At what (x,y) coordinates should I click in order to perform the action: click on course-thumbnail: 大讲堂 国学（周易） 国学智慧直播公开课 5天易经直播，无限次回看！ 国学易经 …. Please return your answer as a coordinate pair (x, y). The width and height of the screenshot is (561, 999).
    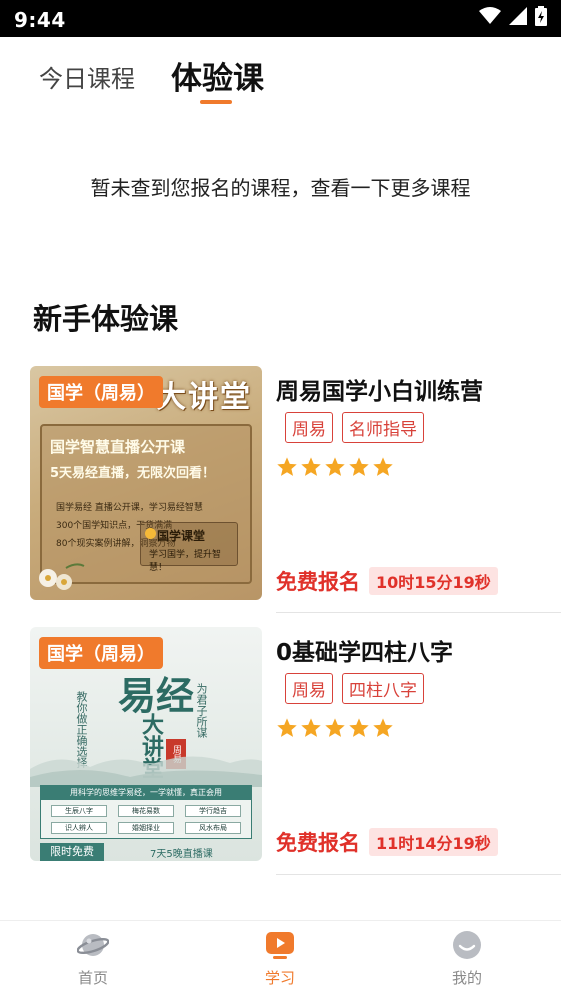
    Looking at the image, I should click on (146, 483).